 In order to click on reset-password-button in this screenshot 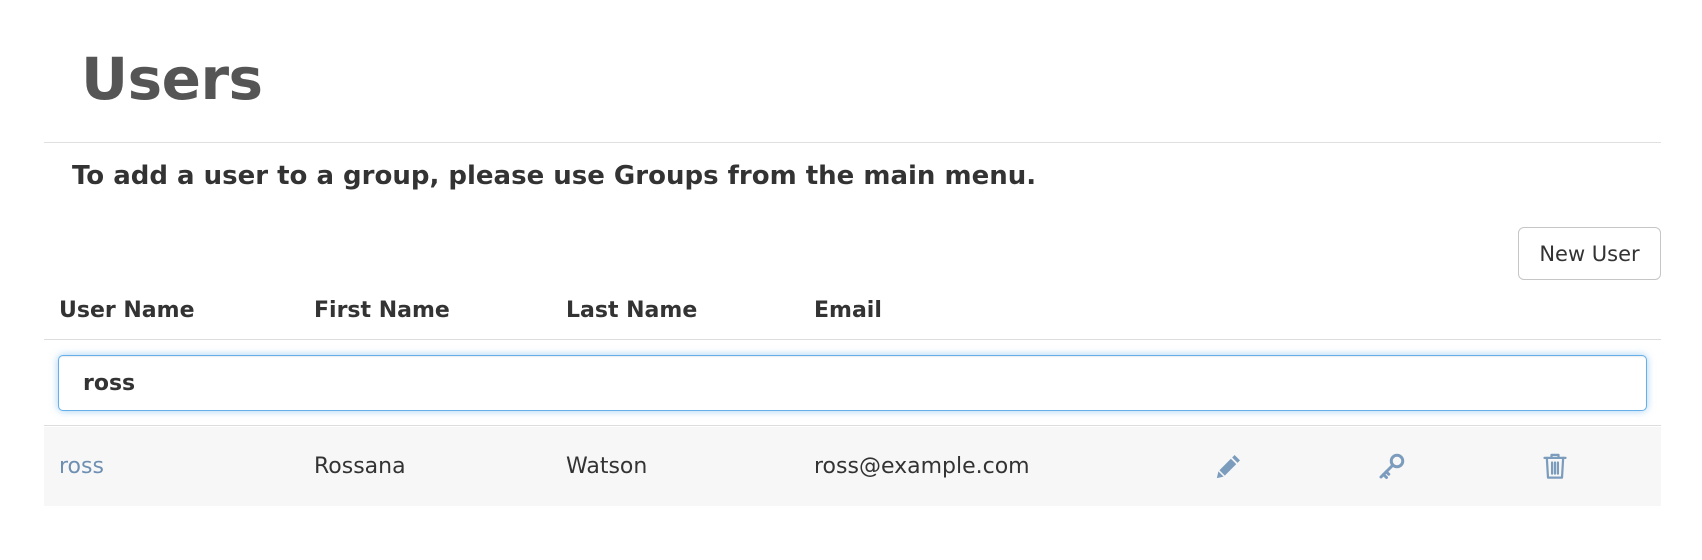, I will do `click(1392, 466)`.